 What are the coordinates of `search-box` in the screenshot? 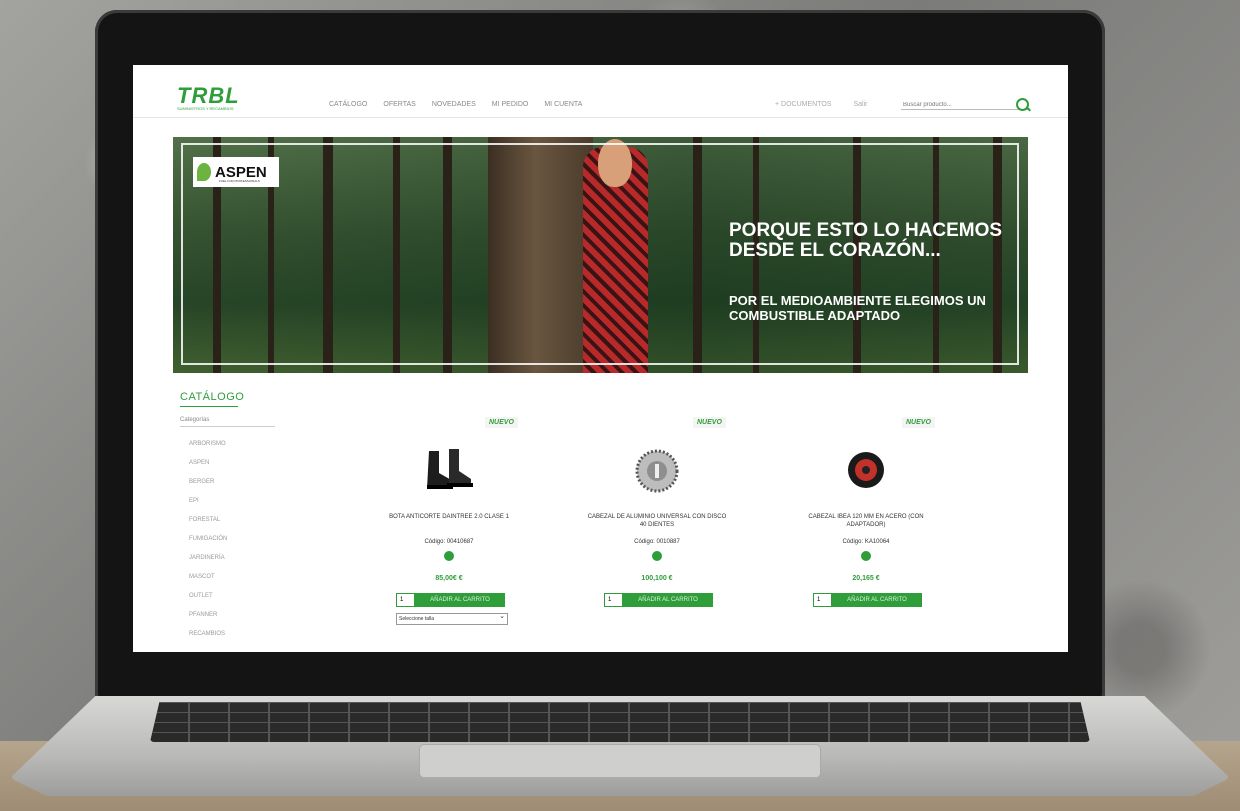 It's located at (965, 101).